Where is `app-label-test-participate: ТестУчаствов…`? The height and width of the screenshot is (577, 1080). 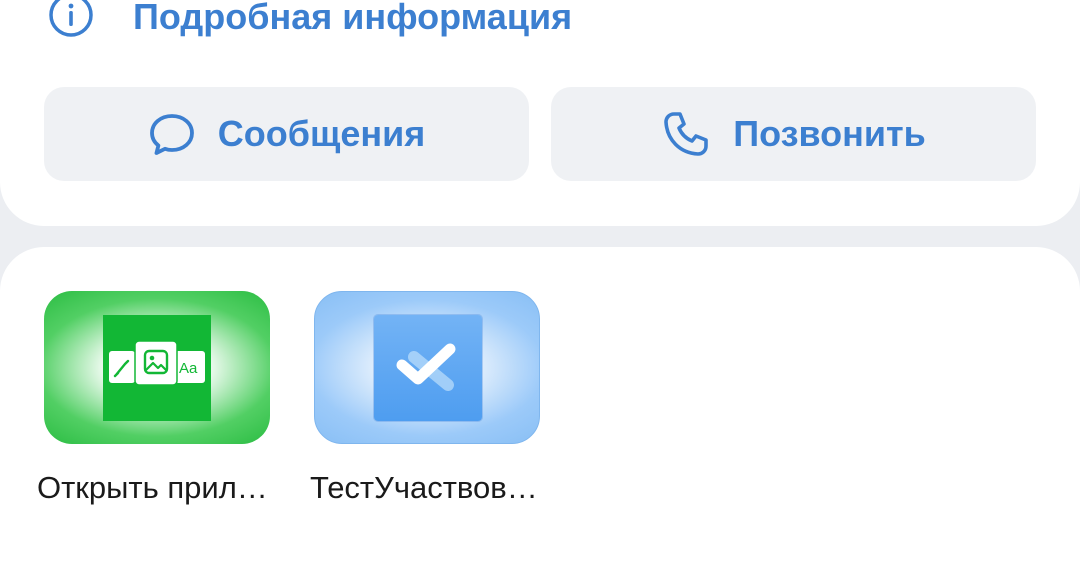
app-label-test-participate: ТестУчаствов… is located at coordinates (424, 487).